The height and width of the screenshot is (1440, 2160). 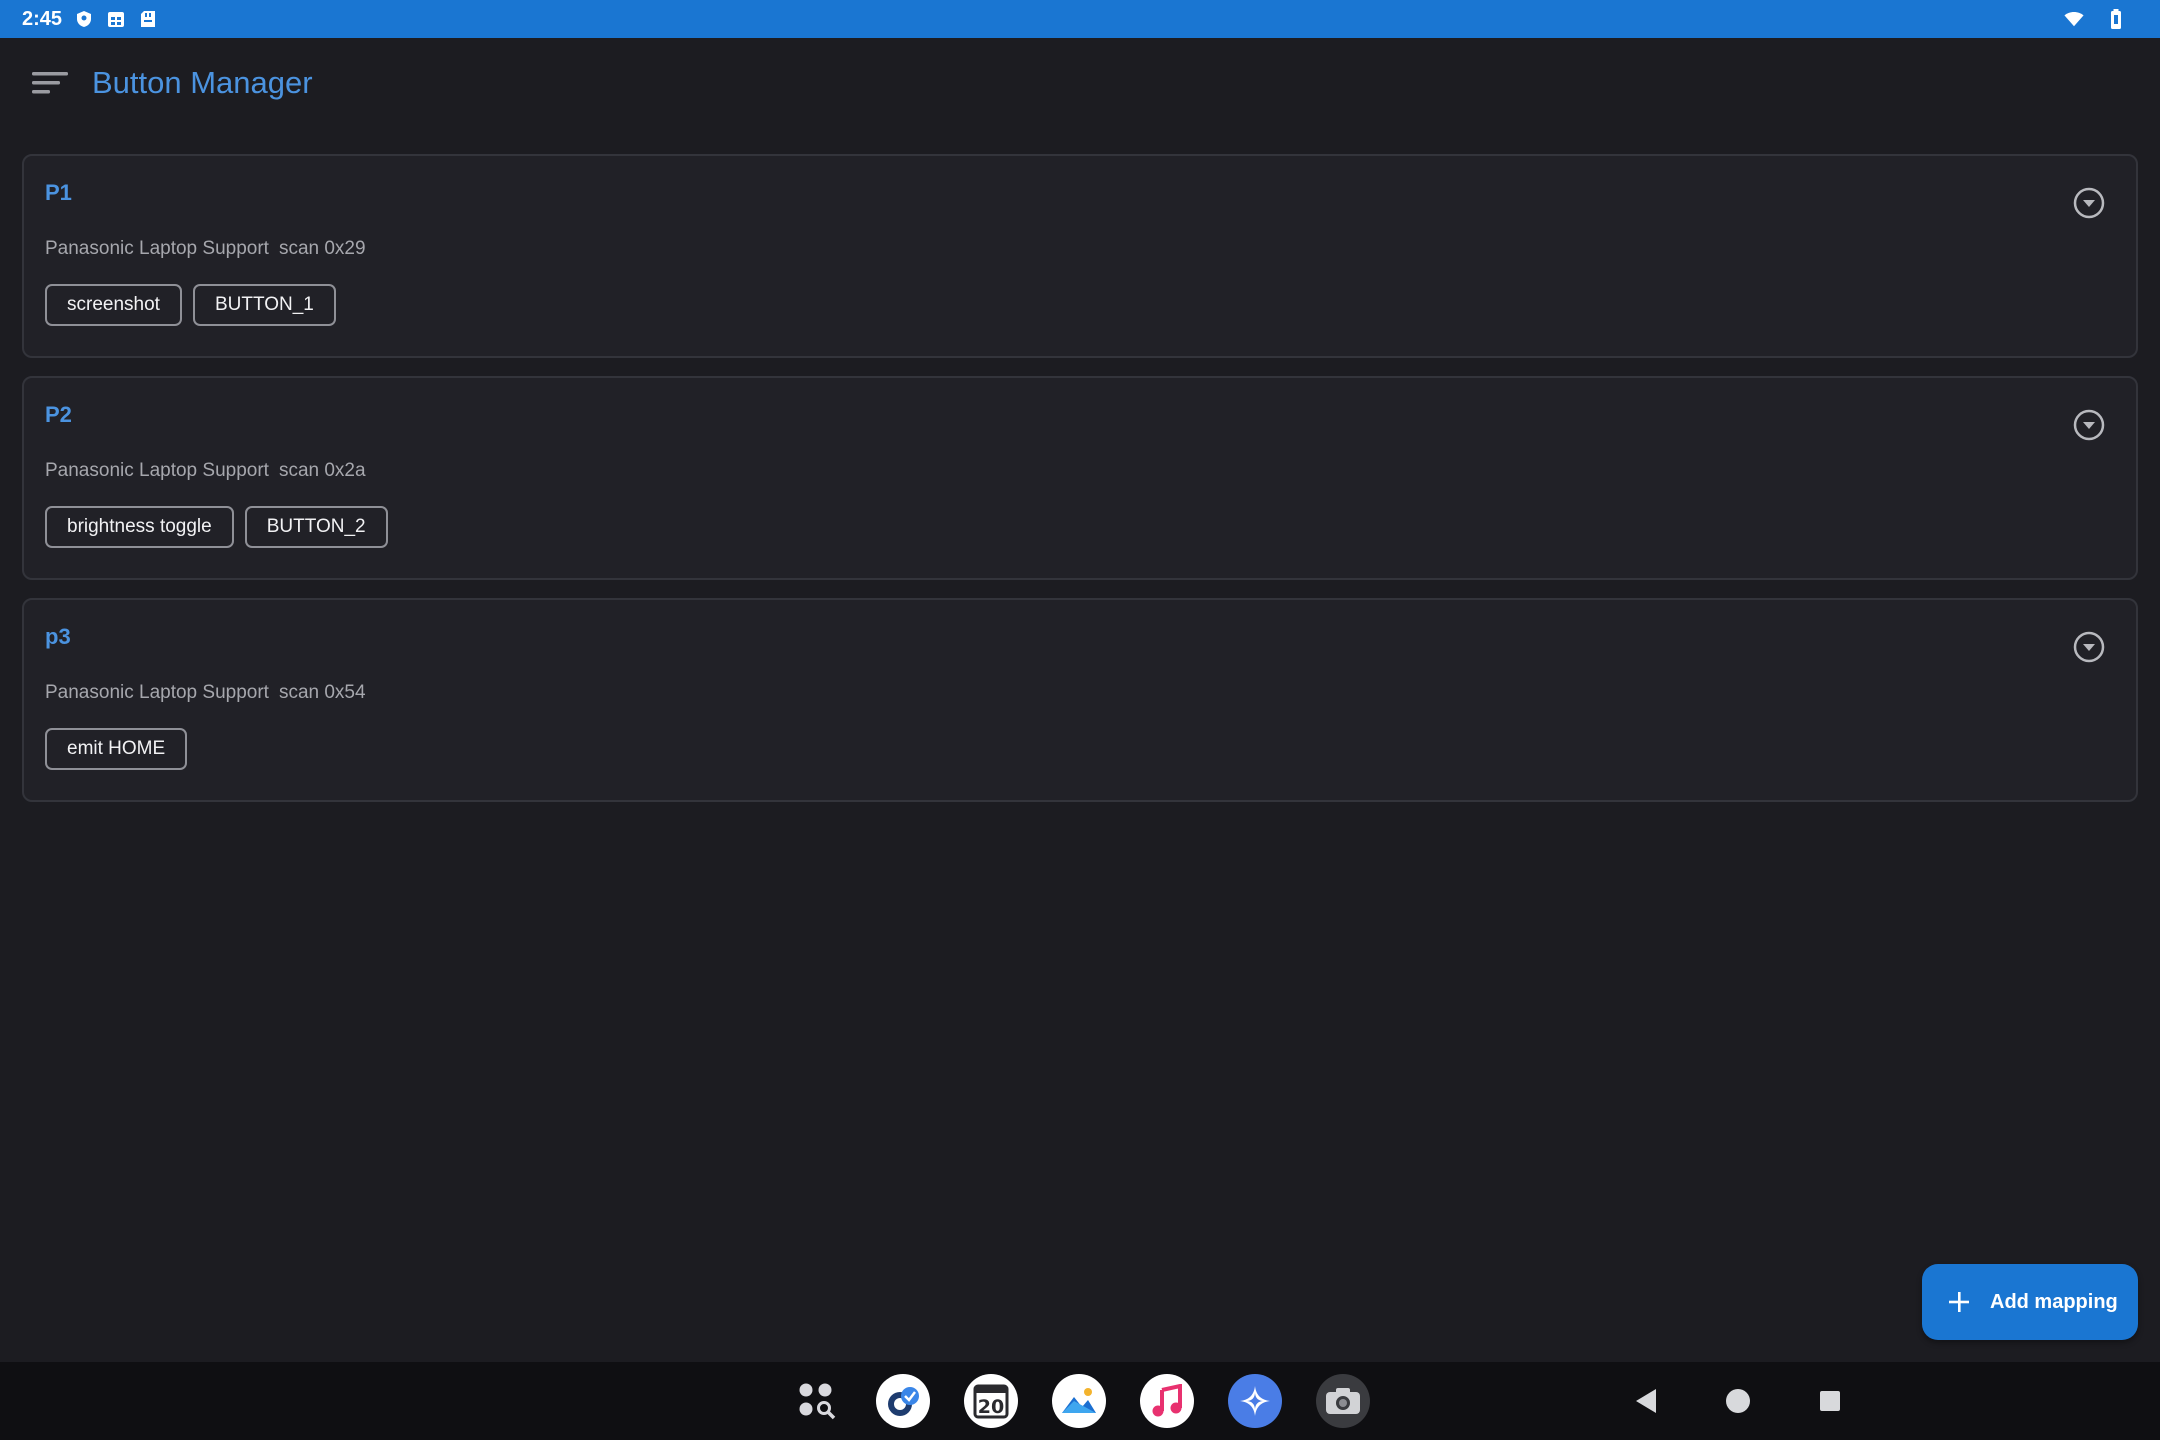 I want to click on mapping-subtitle: Panasonic Laptop Support scan 0x54, so click(x=205, y=693).